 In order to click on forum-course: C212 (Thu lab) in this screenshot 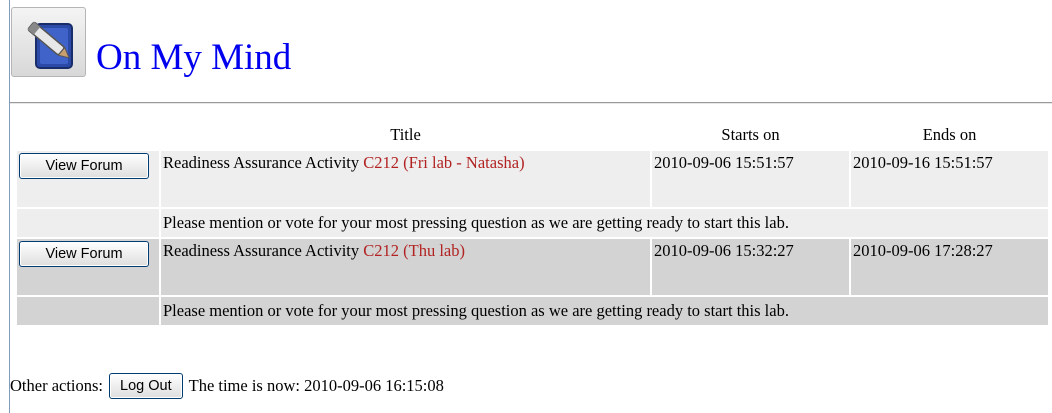, I will do `click(414, 250)`.